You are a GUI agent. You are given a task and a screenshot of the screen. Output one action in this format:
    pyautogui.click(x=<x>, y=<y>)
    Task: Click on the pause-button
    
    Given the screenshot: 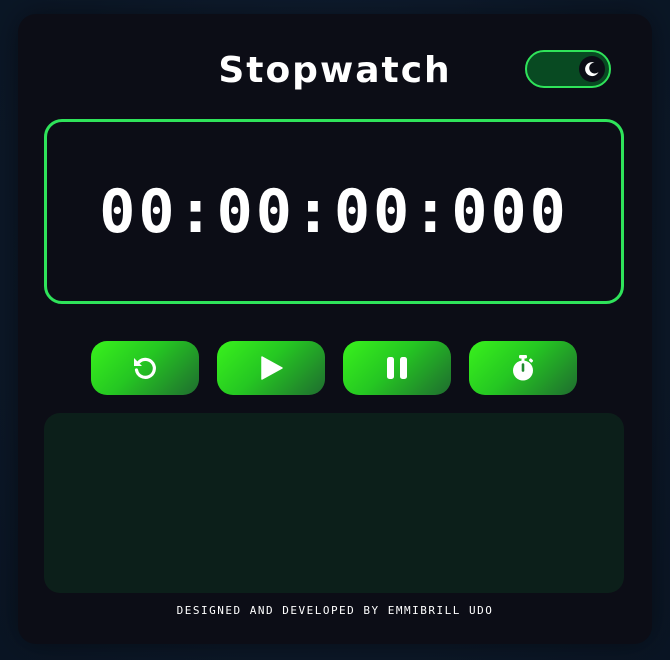 What is the action you would take?
    pyautogui.click(x=397, y=368)
    